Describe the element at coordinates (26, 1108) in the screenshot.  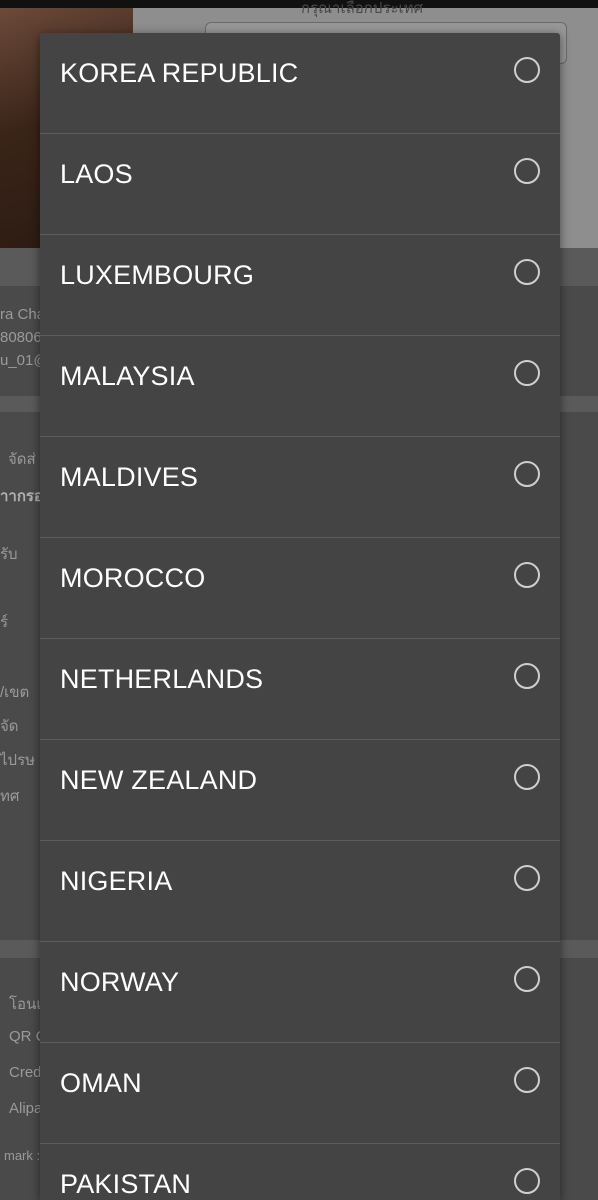
I see `background-payment-option: Alipa` at that location.